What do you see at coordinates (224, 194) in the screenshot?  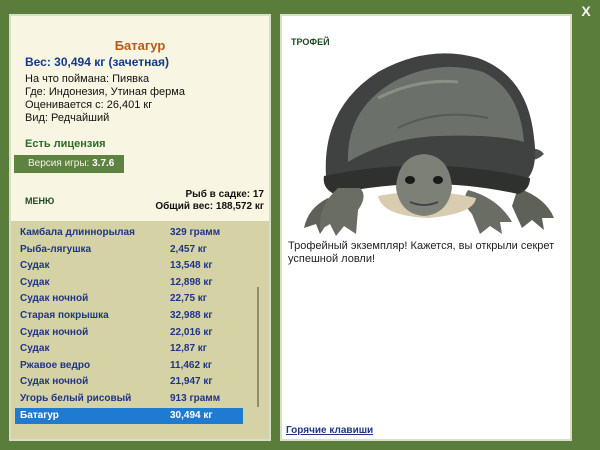 I see `keepnet-count: Рыб в садке: 17` at bounding box center [224, 194].